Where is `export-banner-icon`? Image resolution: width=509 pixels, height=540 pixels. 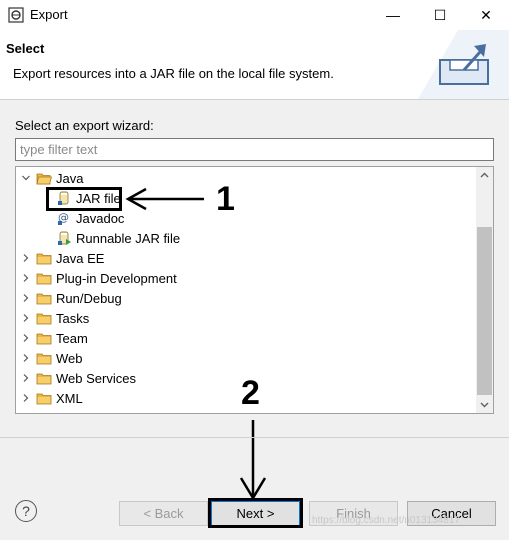
export-banner-icon is located at coordinates (463, 64).